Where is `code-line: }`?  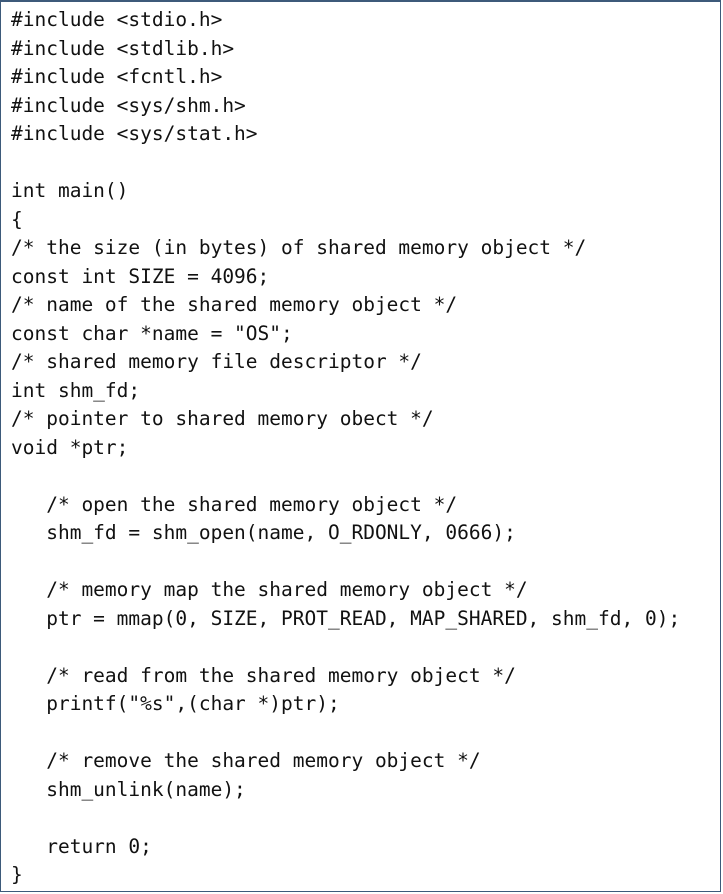
code-line: } is located at coordinates (17, 874).